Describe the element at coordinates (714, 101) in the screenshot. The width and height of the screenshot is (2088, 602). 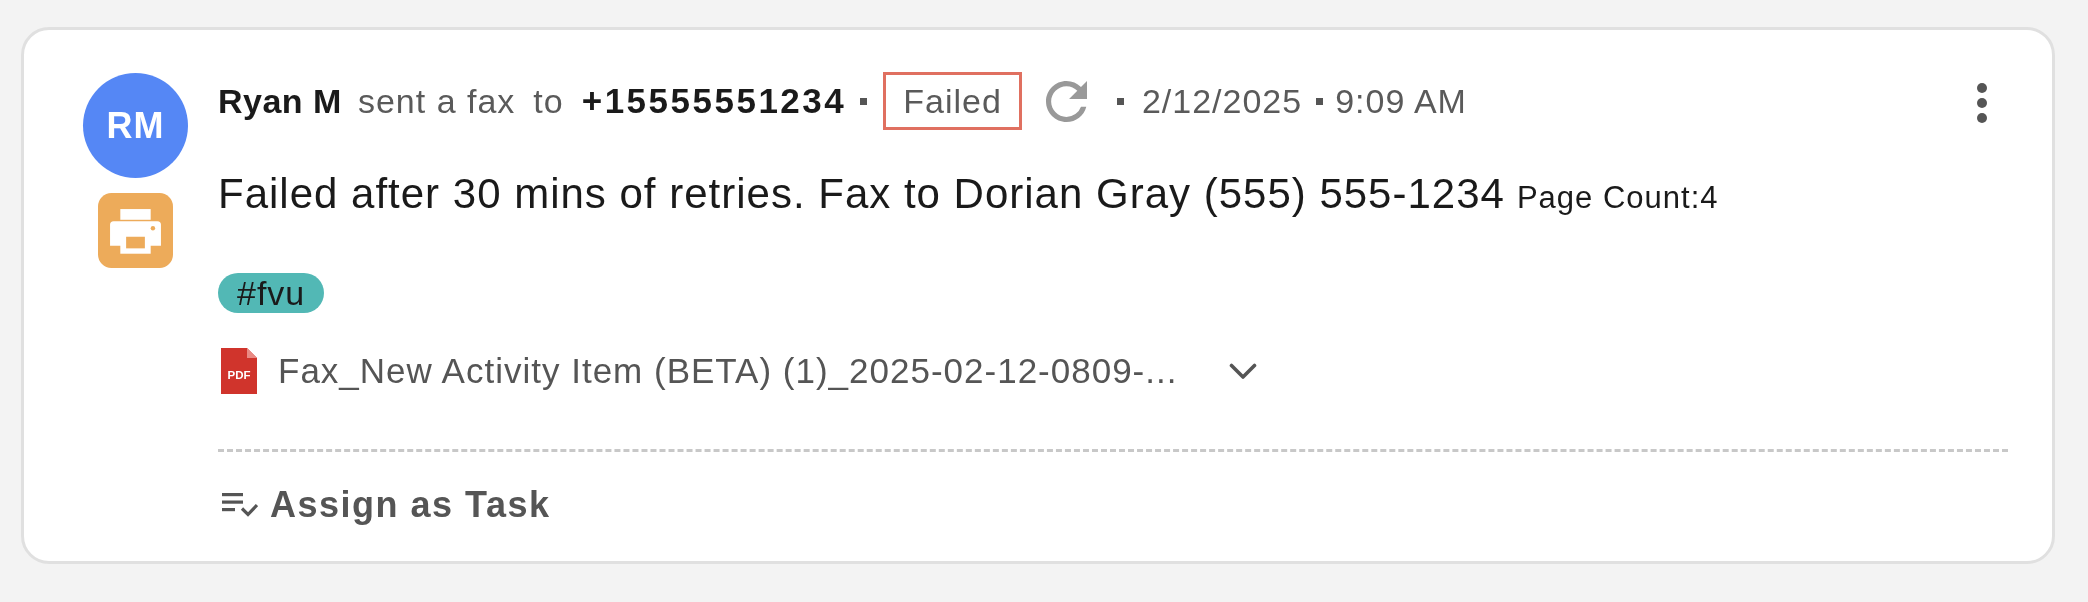
I see `recipient-number: +15555551234` at that location.